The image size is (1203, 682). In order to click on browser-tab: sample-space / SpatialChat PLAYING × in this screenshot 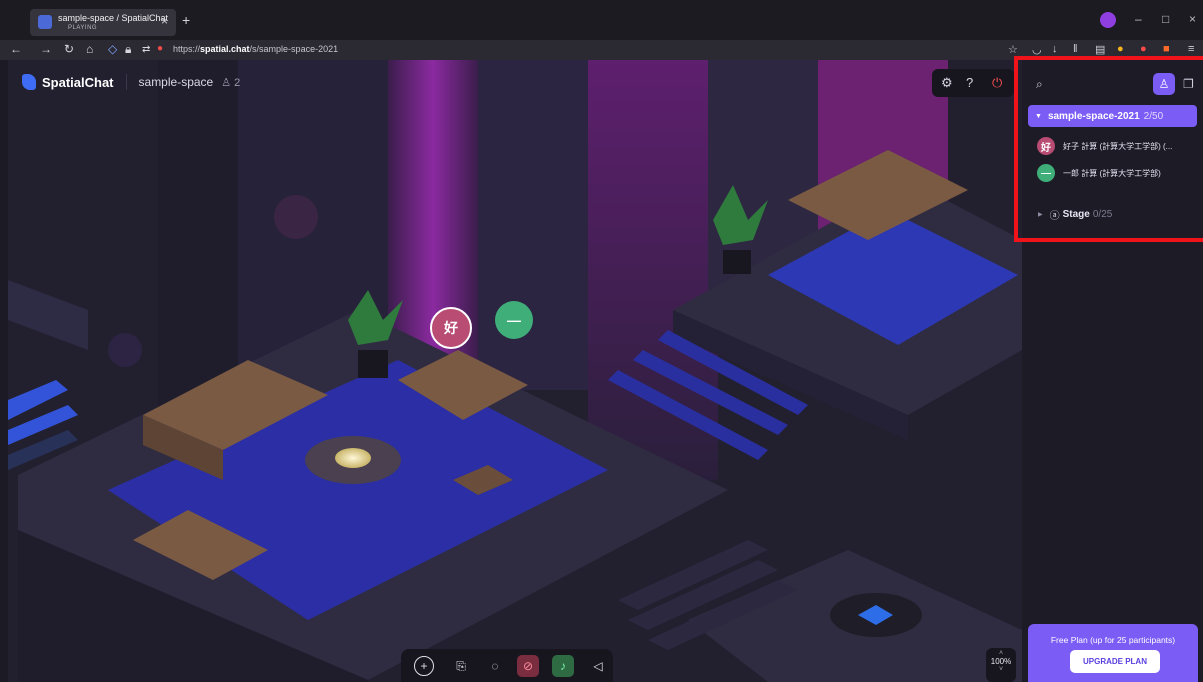, I will do `click(103, 22)`.